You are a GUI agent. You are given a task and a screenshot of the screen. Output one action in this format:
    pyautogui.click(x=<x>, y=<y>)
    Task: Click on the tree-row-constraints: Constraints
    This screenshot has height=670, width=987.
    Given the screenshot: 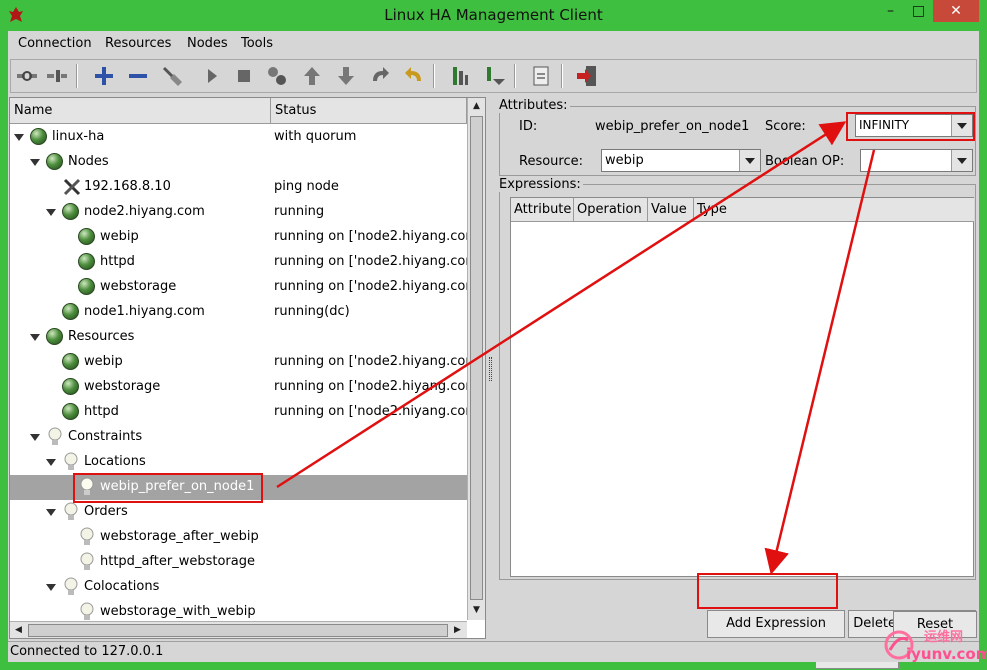 What is the action you would take?
    pyautogui.click(x=238, y=437)
    